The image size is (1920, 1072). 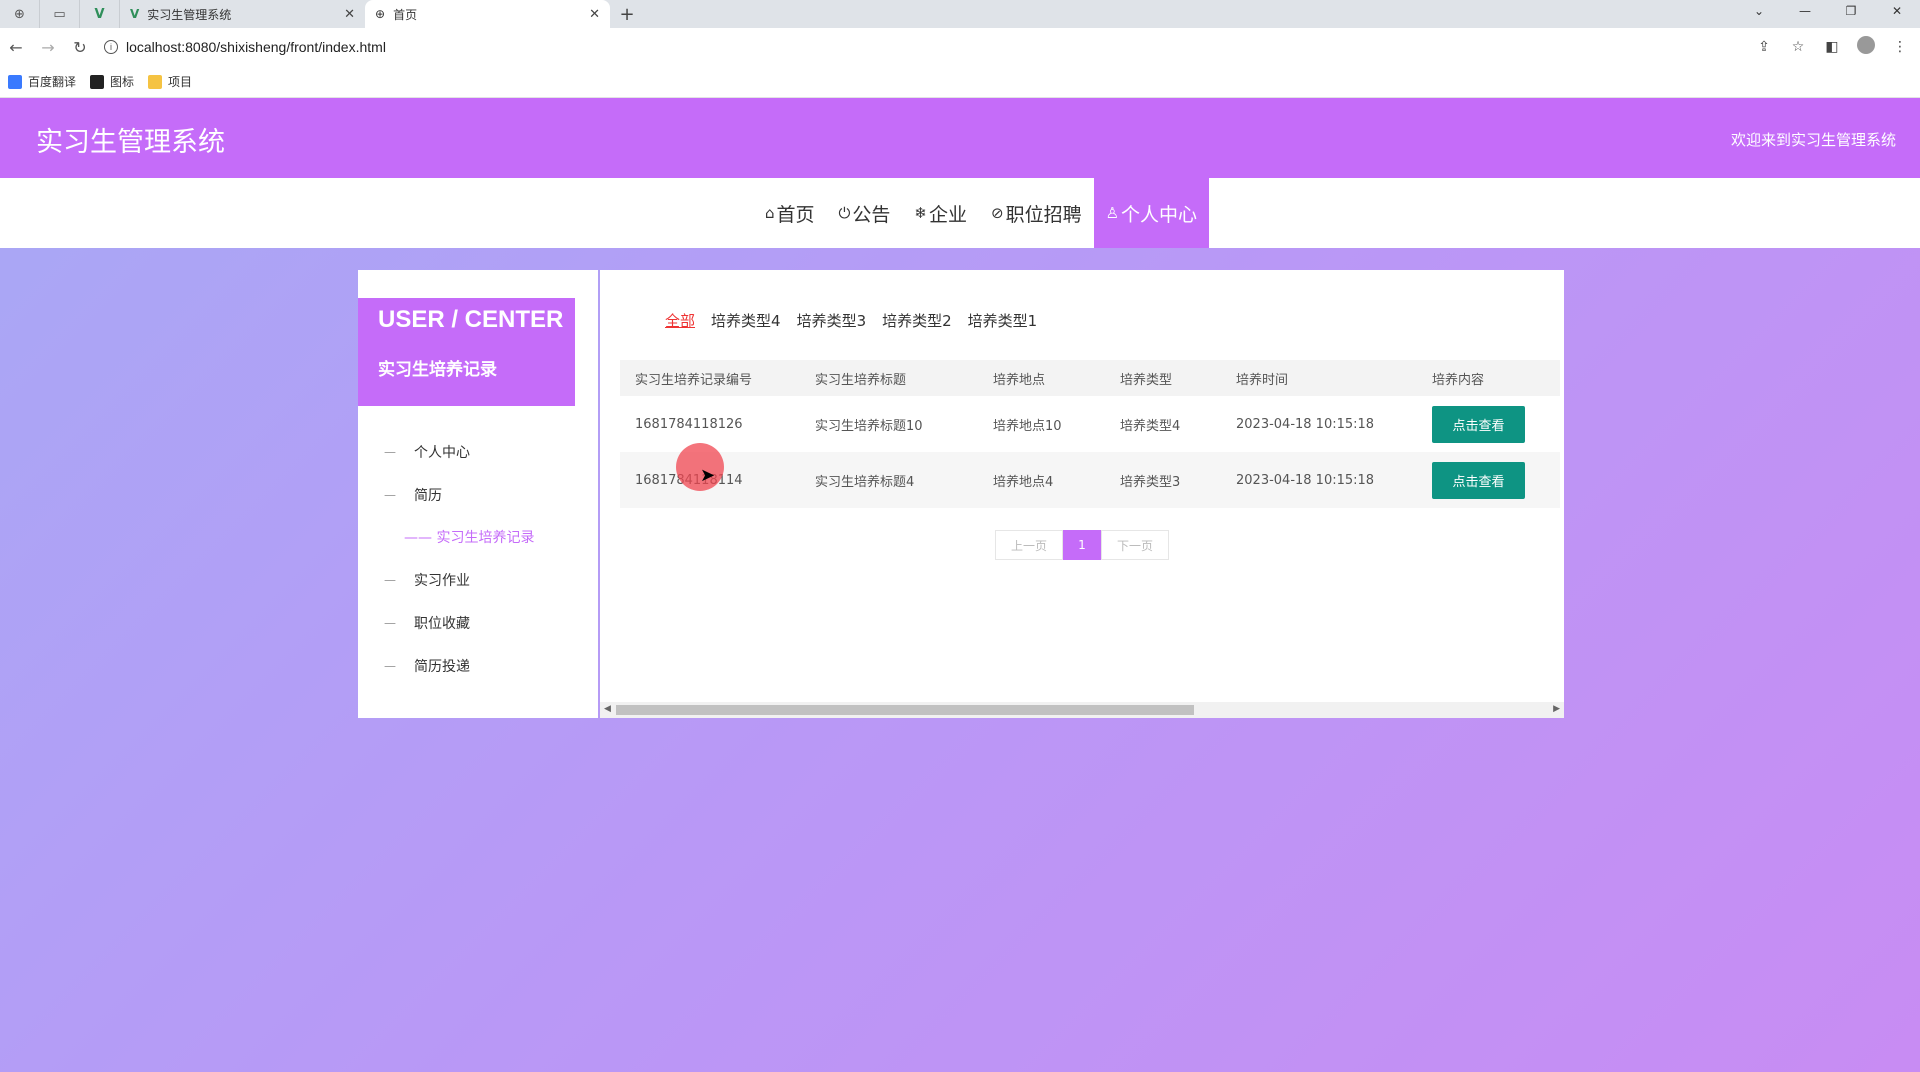 I want to click on nav-jobs: ⊘ 职位招聘, so click(x=1036, y=213).